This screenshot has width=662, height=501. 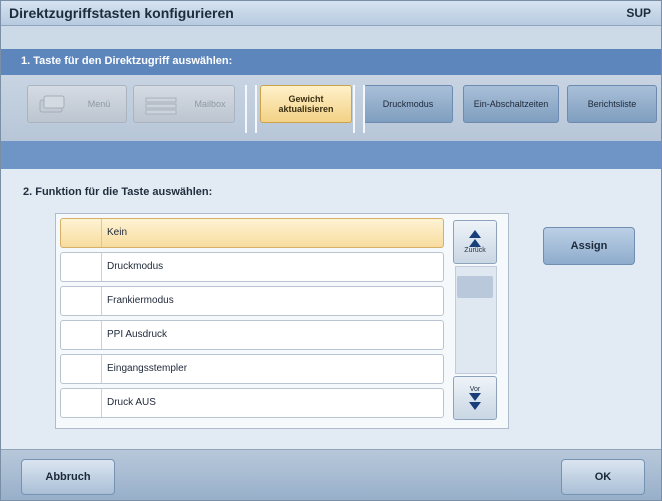 What do you see at coordinates (475, 389) in the screenshot?
I see `scroll-down-label: Vor` at bounding box center [475, 389].